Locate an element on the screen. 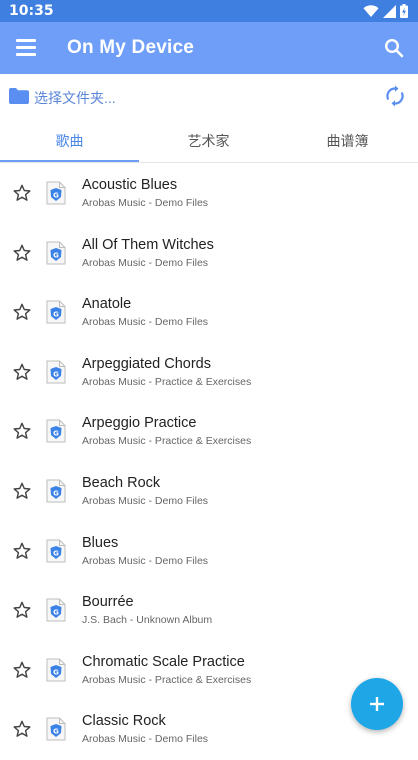 The width and height of the screenshot is (418, 760). add-fab-button is located at coordinates (377, 704).